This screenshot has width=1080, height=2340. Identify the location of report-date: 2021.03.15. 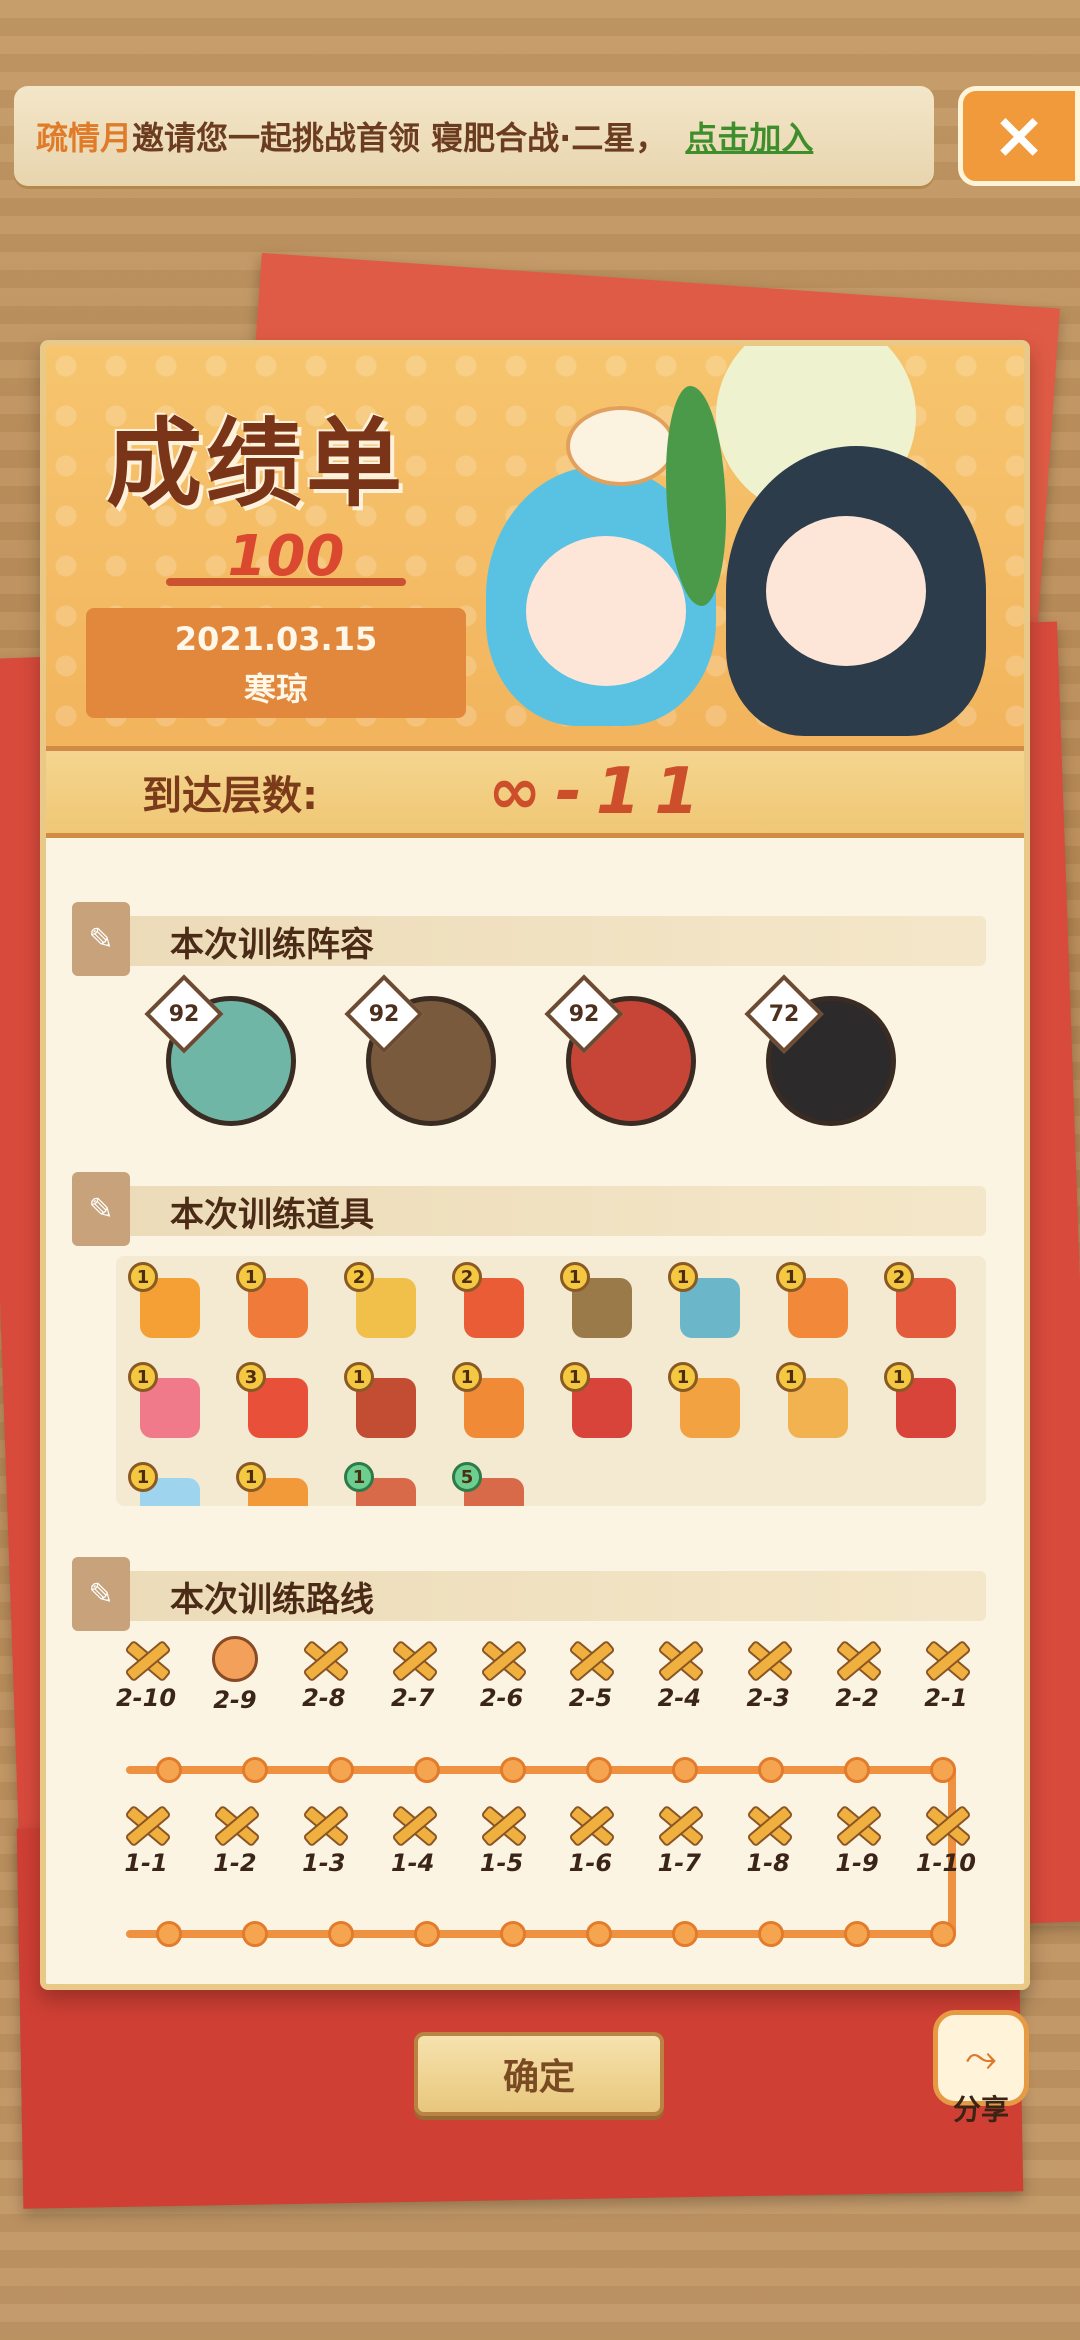
(276, 639).